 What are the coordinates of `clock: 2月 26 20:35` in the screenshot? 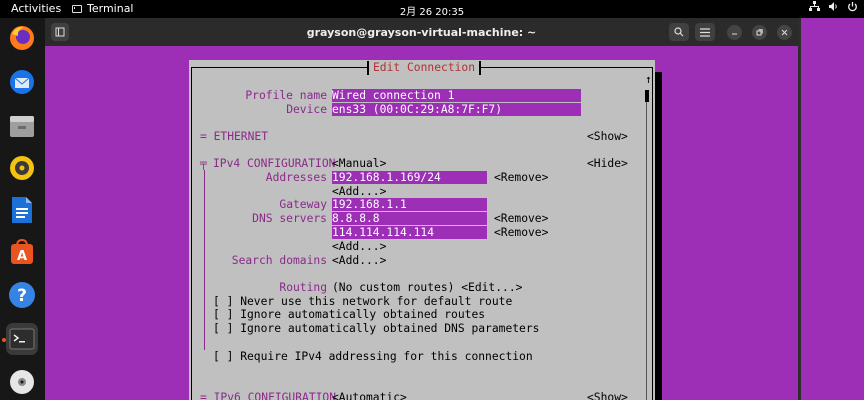 It's located at (432, 10).